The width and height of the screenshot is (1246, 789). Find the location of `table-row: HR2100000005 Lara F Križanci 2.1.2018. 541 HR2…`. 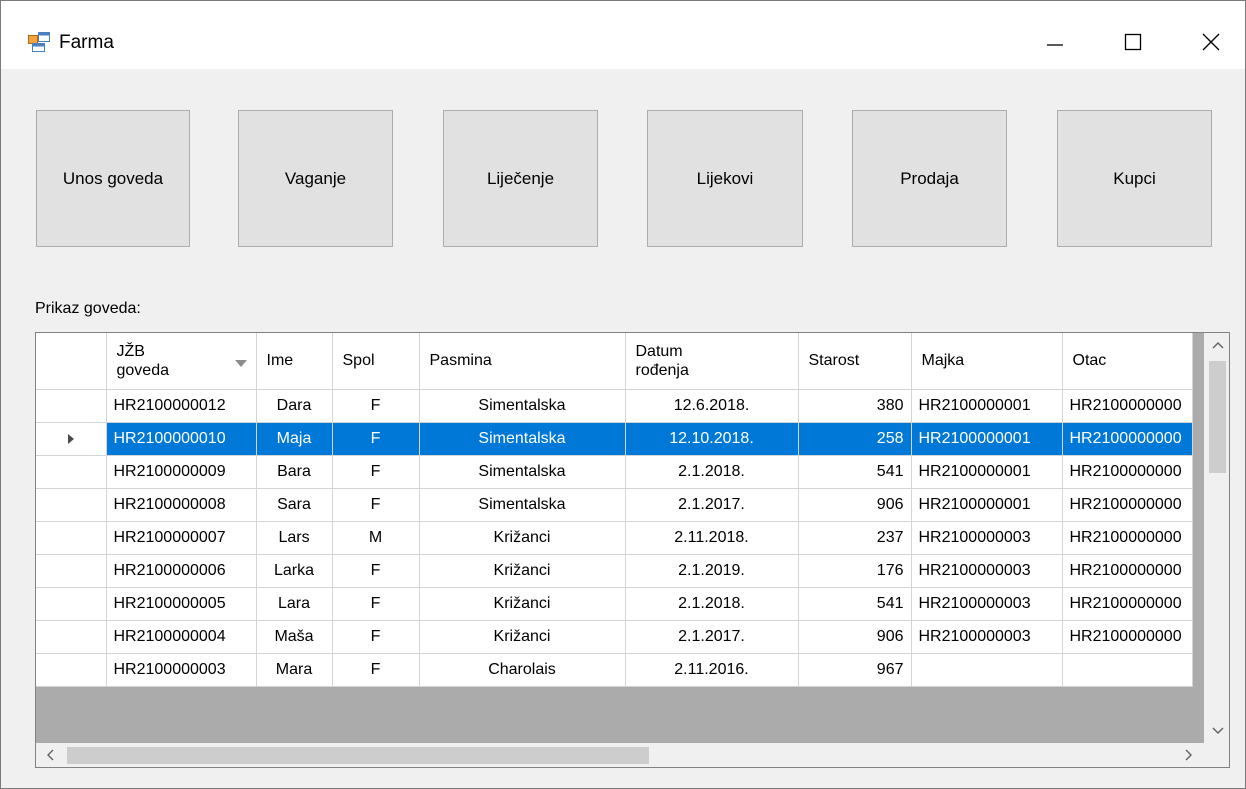

table-row: HR2100000005 Lara F Križanci 2.1.2018. 541 HR2… is located at coordinates (614, 604).